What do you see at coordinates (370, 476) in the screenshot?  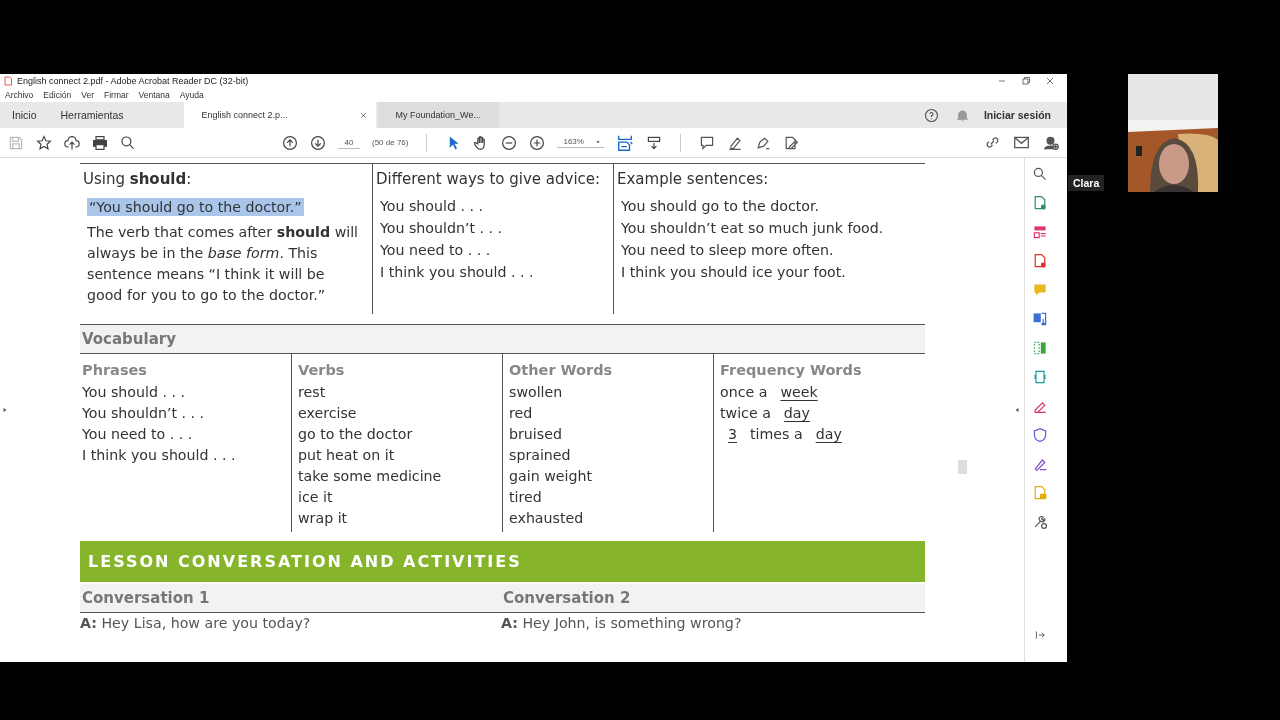 I see `vocabulary-word: take some medicine` at bounding box center [370, 476].